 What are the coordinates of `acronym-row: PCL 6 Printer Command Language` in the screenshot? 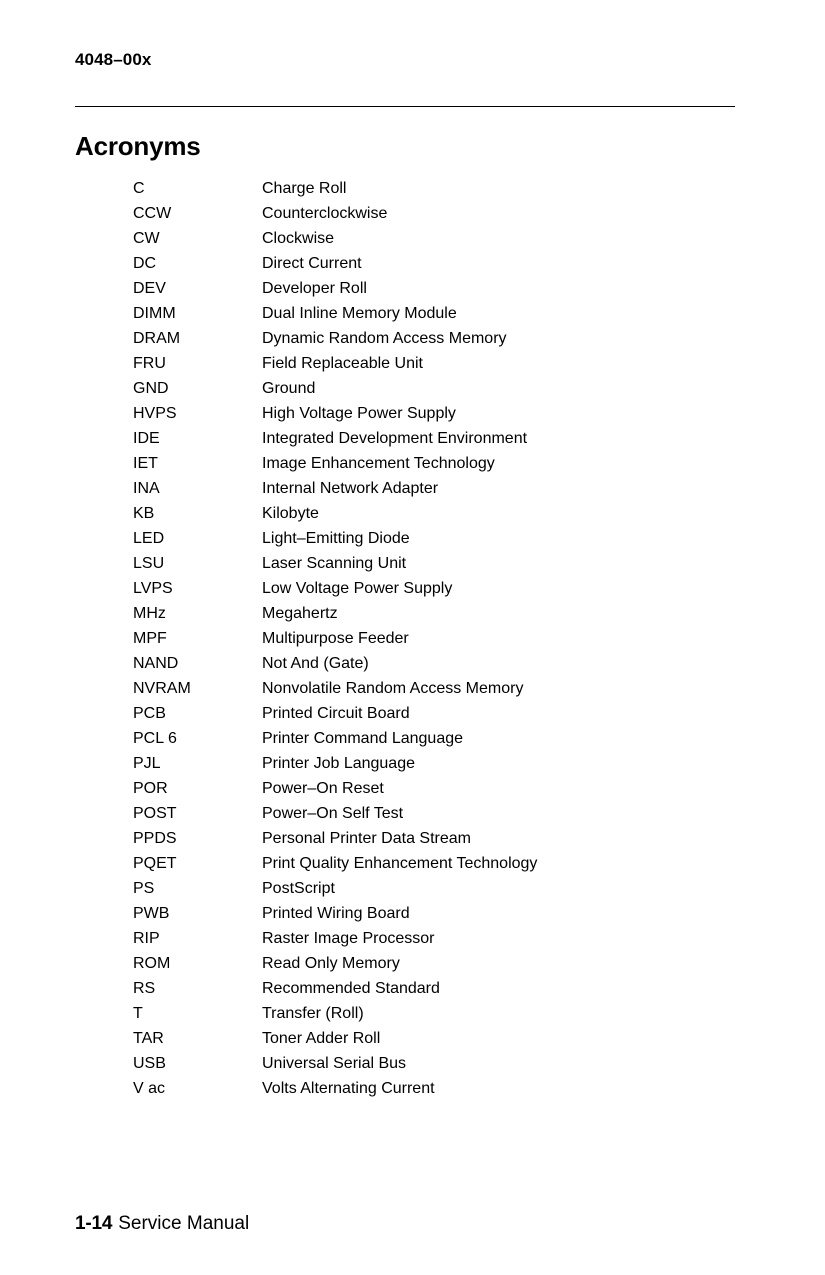 It's located at (433, 738).